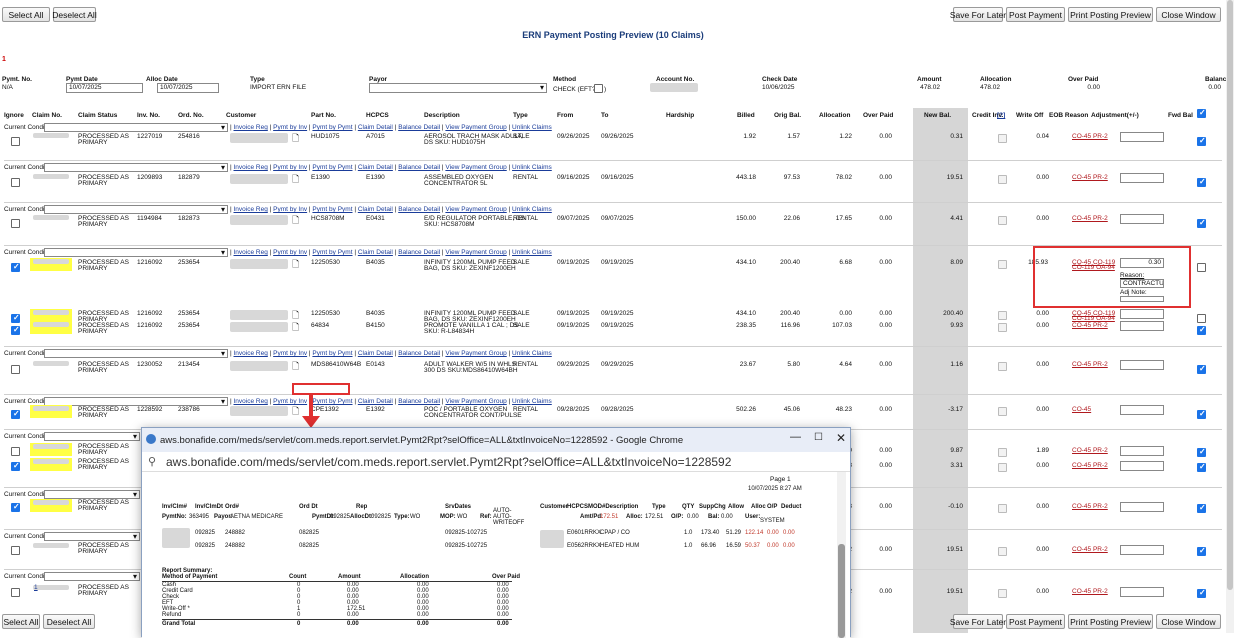 The image size is (1234, 638). I want to click on site-info-icon: ⚲, so click(152, 461).